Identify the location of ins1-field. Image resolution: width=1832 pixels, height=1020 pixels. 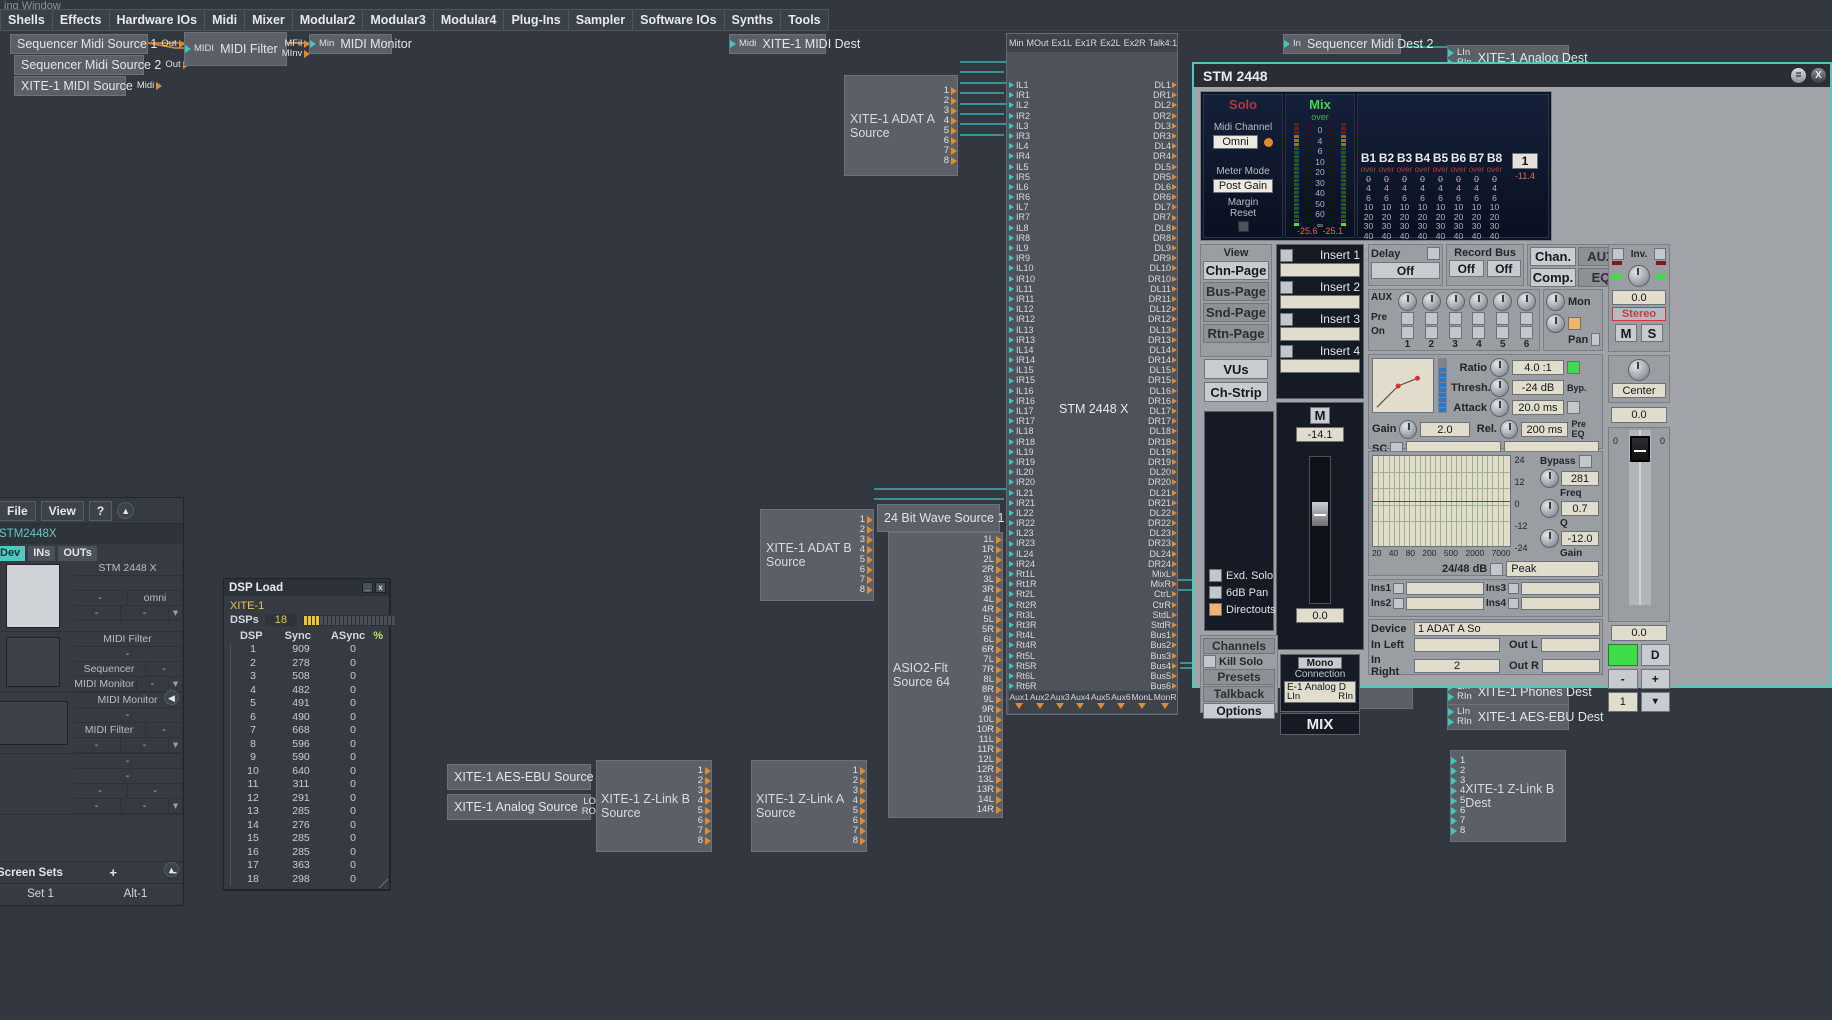
(1445, 588).